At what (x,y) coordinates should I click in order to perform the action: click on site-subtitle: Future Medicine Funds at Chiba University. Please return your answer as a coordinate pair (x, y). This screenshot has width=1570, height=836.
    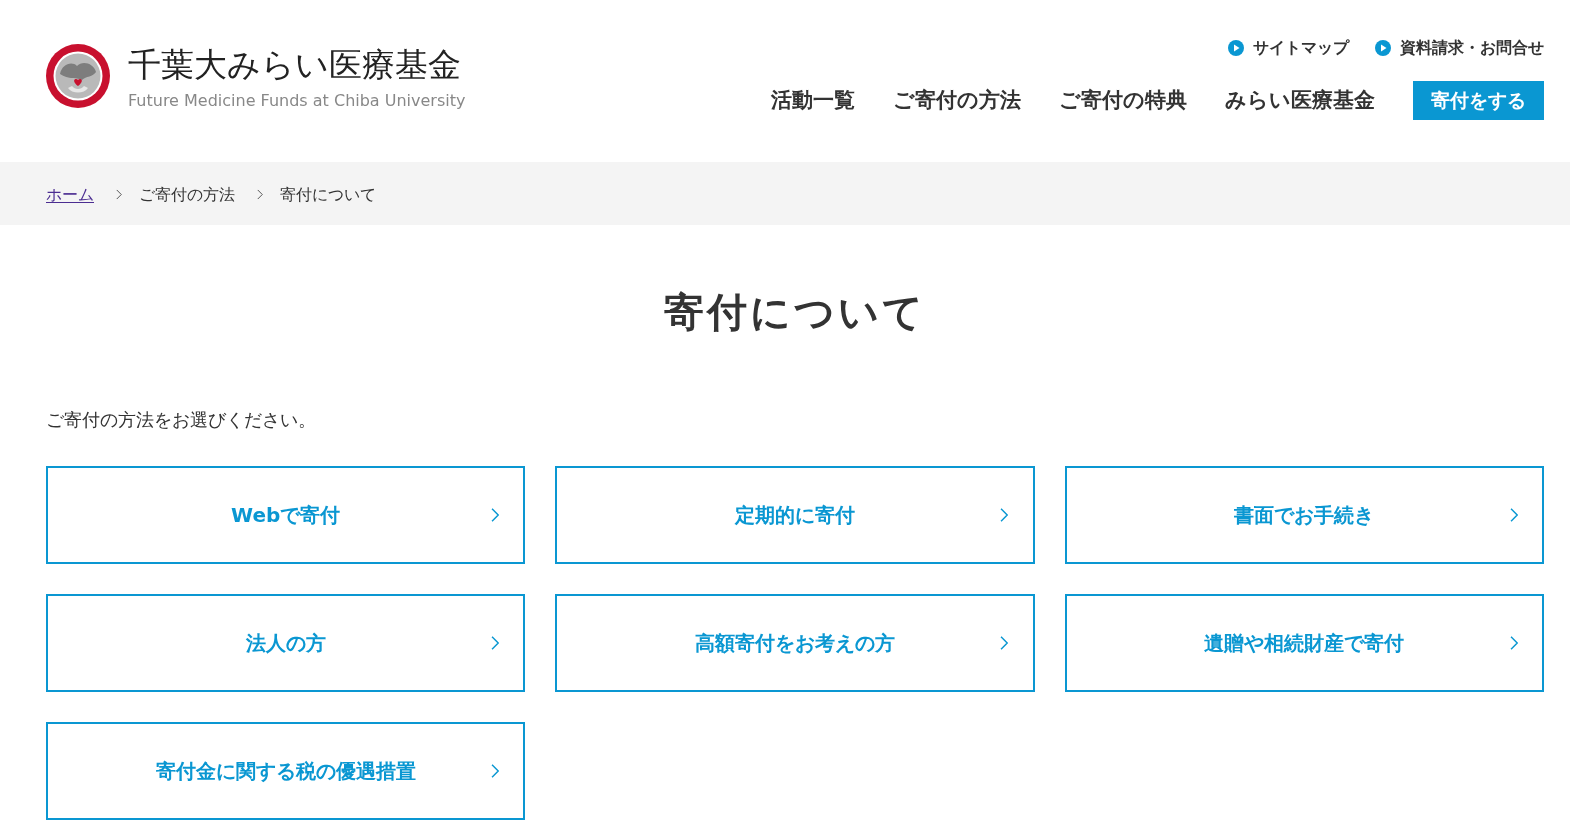
    Looking at the image, I should click on (297, 101).